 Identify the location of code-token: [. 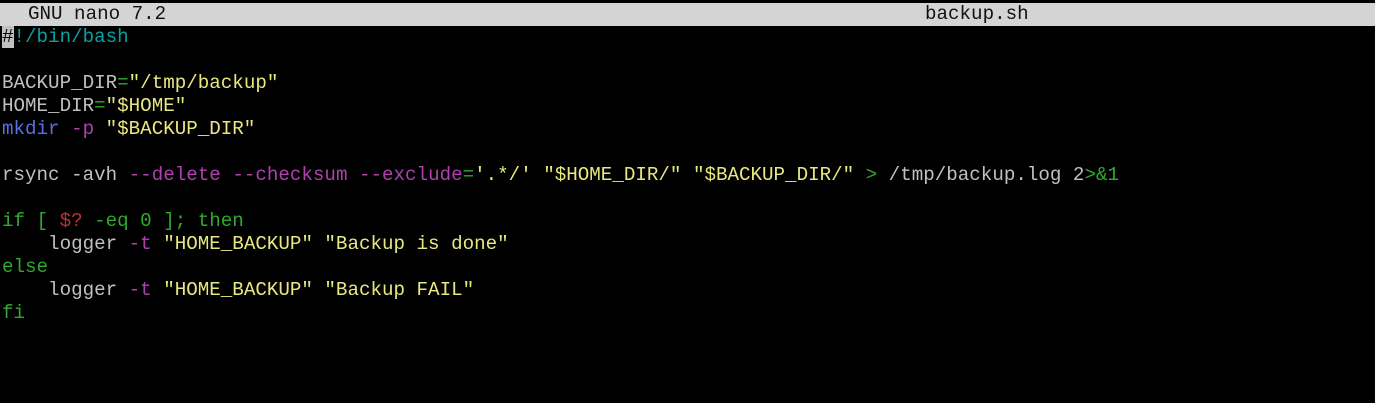
(42, 221).